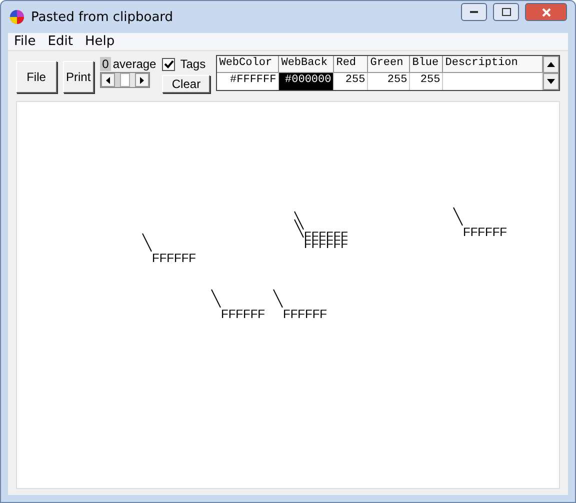  What do you see at coordinates (99, 41) in the screenshot?
I see `menu-item: Help` at bounding box center [99, 41].